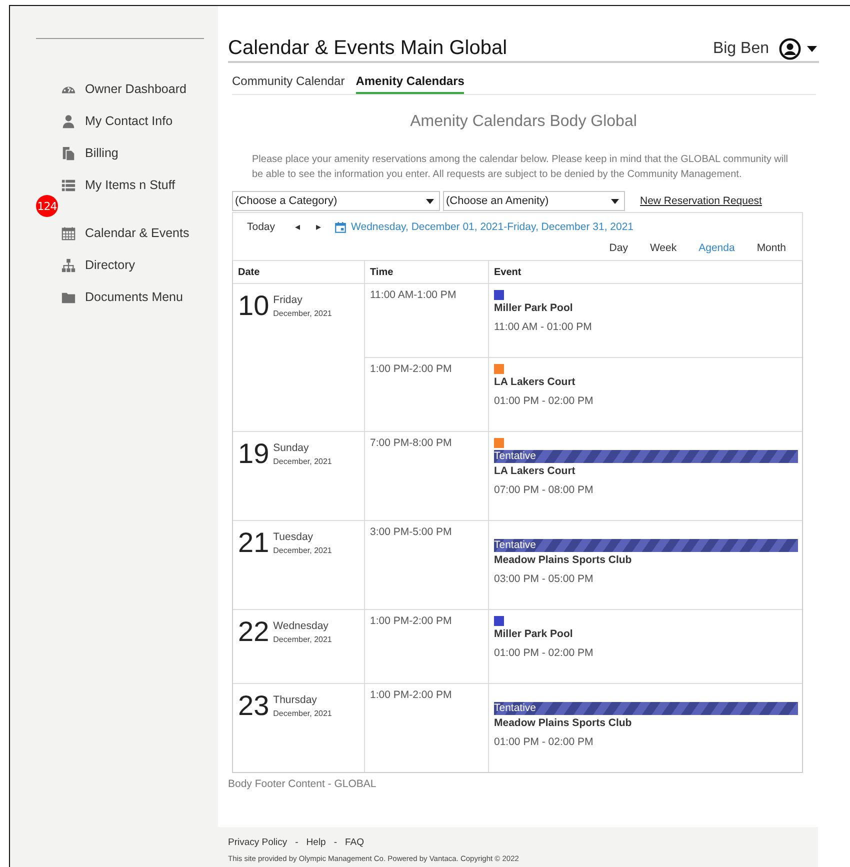 This screenshot has height=867, width=850. Describe the element at coordinates (303, 784) in the screenshot. I see `body-footer-text: Body Footer Content - GLOBAL` at that location.